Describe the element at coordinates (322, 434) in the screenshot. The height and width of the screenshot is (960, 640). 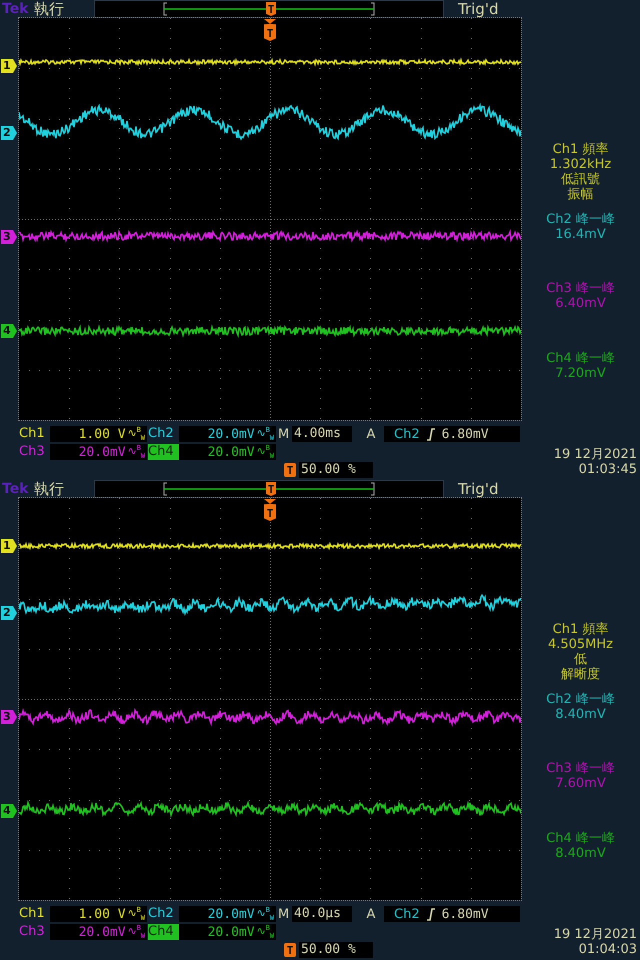
I see `timebase-value: 4.00ms` at that location.